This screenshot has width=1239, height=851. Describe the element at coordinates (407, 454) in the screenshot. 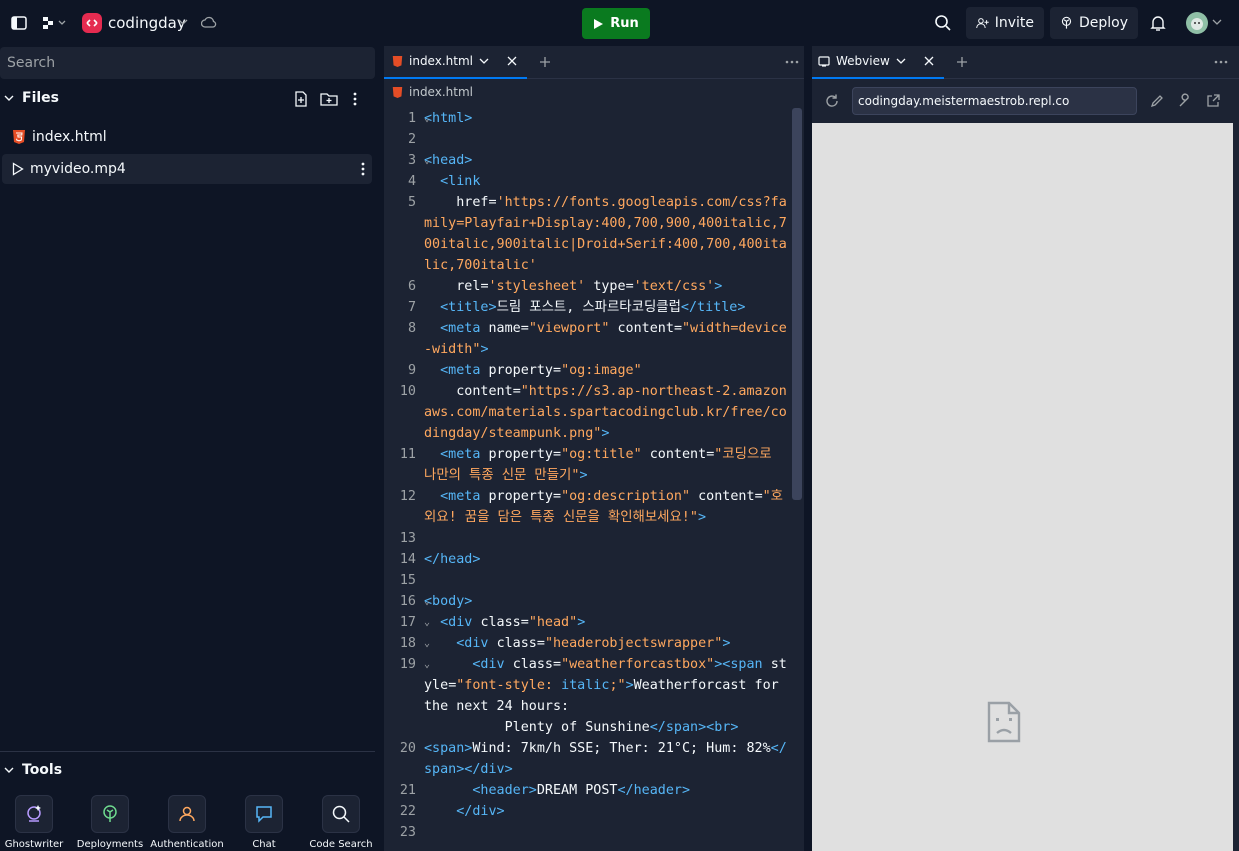

I see `line-number: 11` at that location.